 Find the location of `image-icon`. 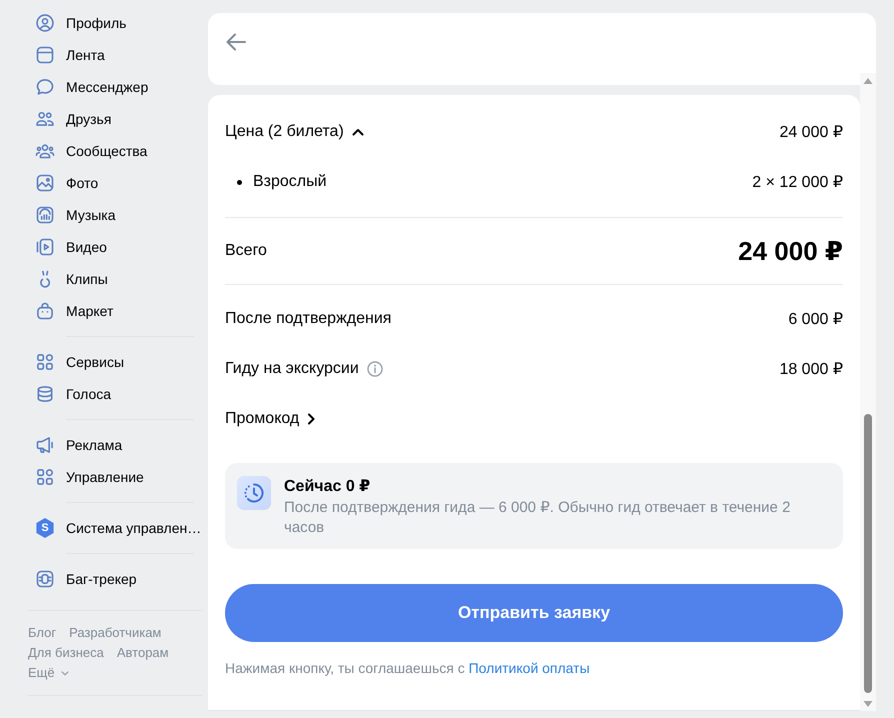

image-icon is located at coordinates (45, 183).